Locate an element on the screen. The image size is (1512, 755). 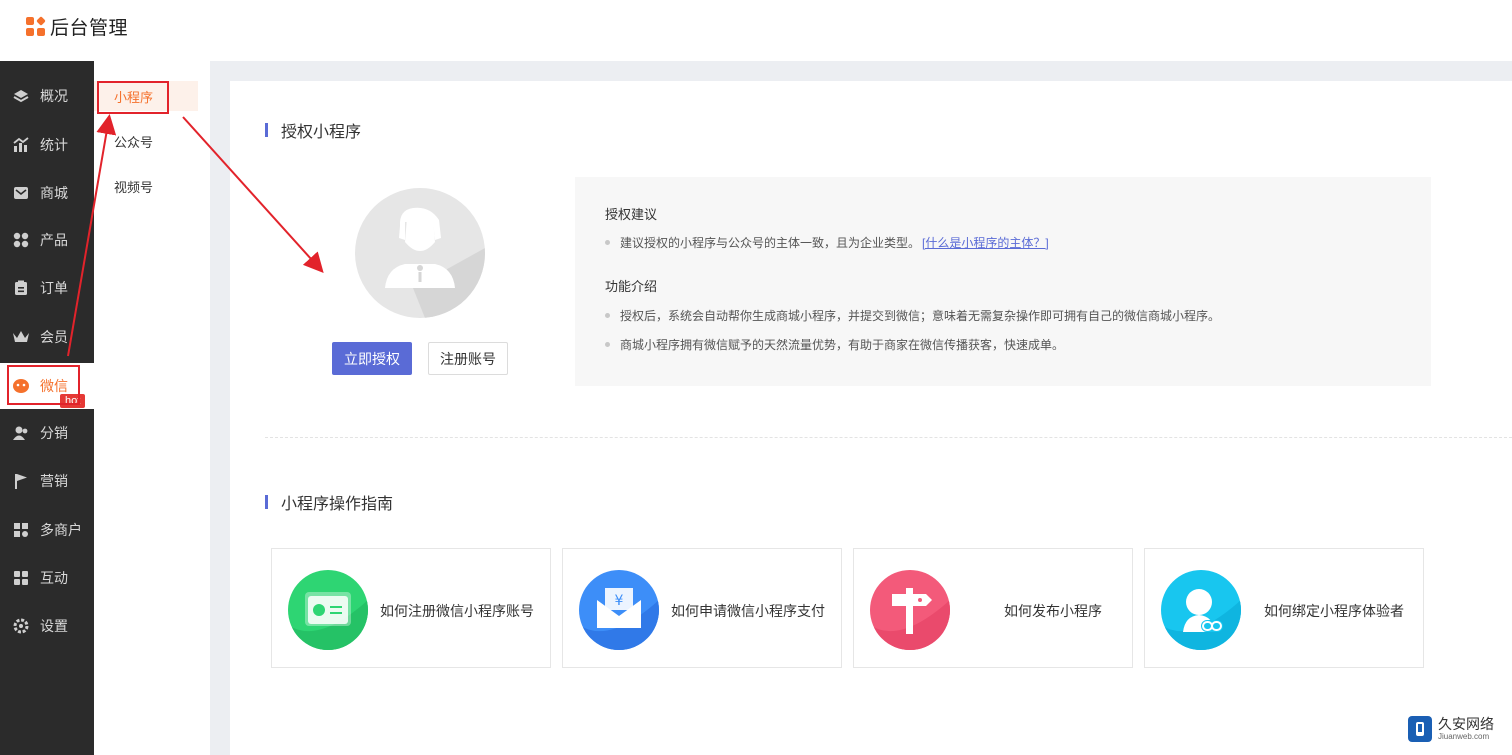
guide-card-publish: 如何发布小程序 is located at coordinates (993, 608).